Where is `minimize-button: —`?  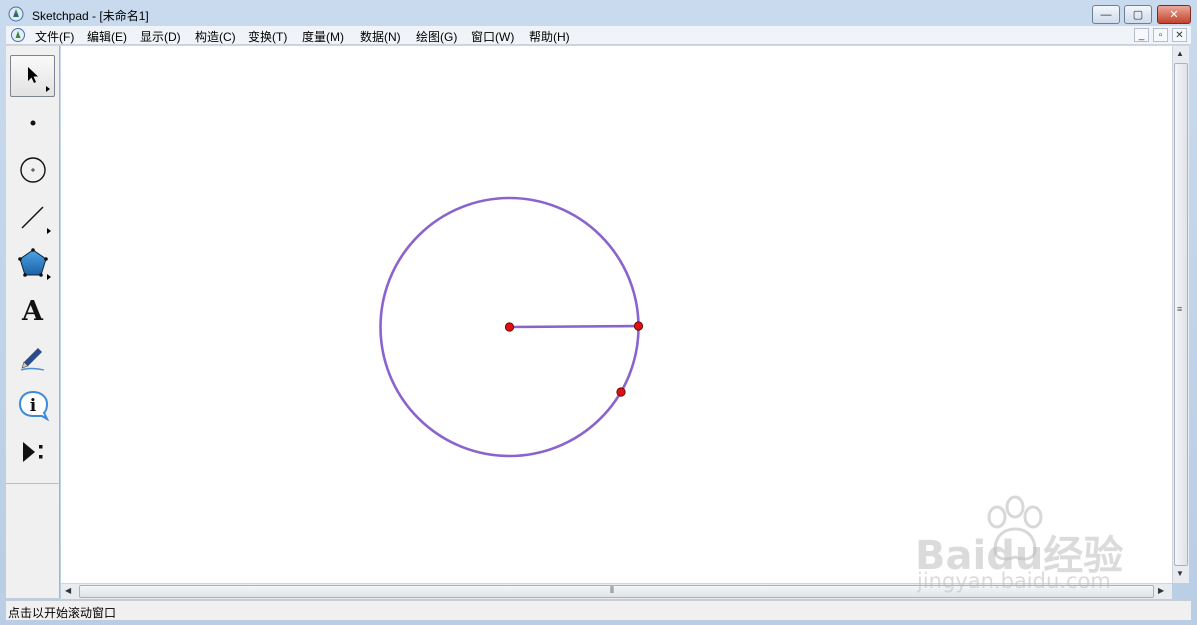 minimize-button: — is located at coordinates (1106, 14).